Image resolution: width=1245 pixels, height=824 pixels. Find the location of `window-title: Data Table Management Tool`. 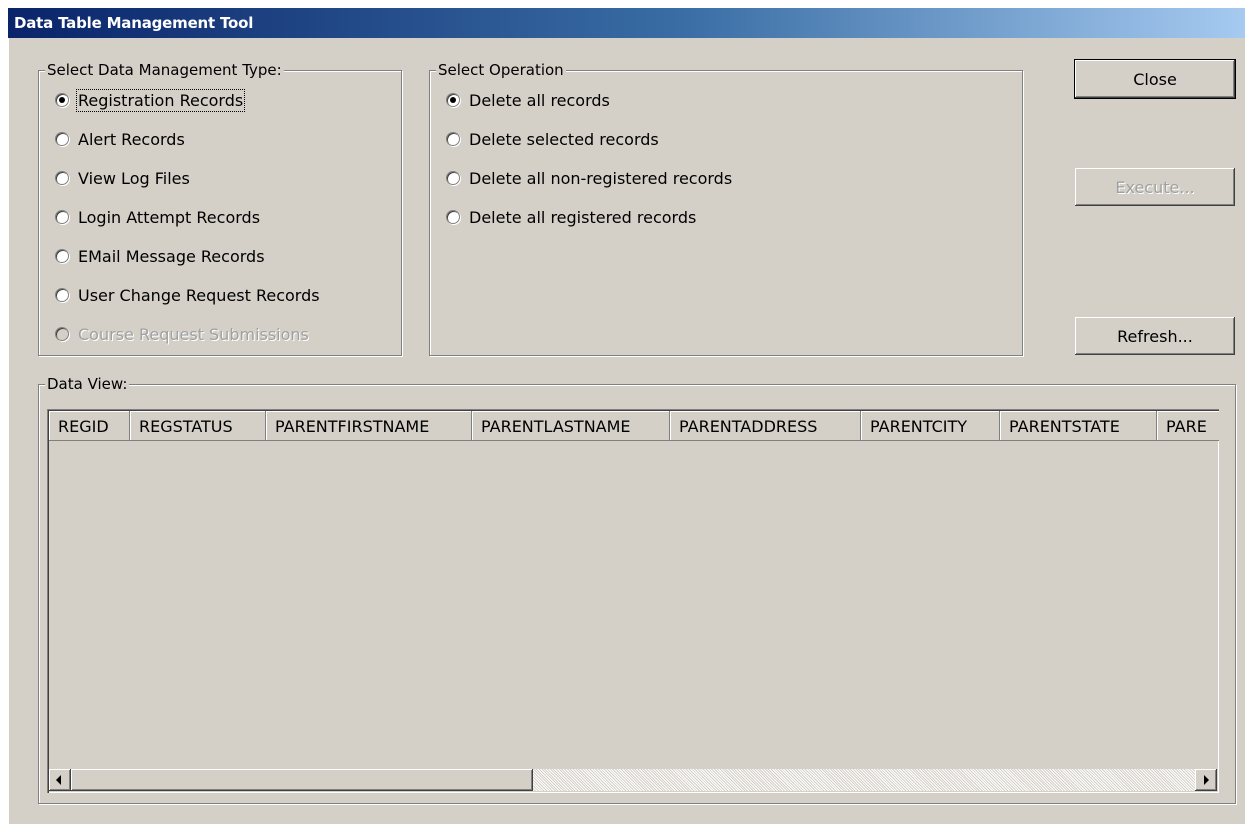

window-title: Data Table Management Tool is located at coordinates (134, 23).